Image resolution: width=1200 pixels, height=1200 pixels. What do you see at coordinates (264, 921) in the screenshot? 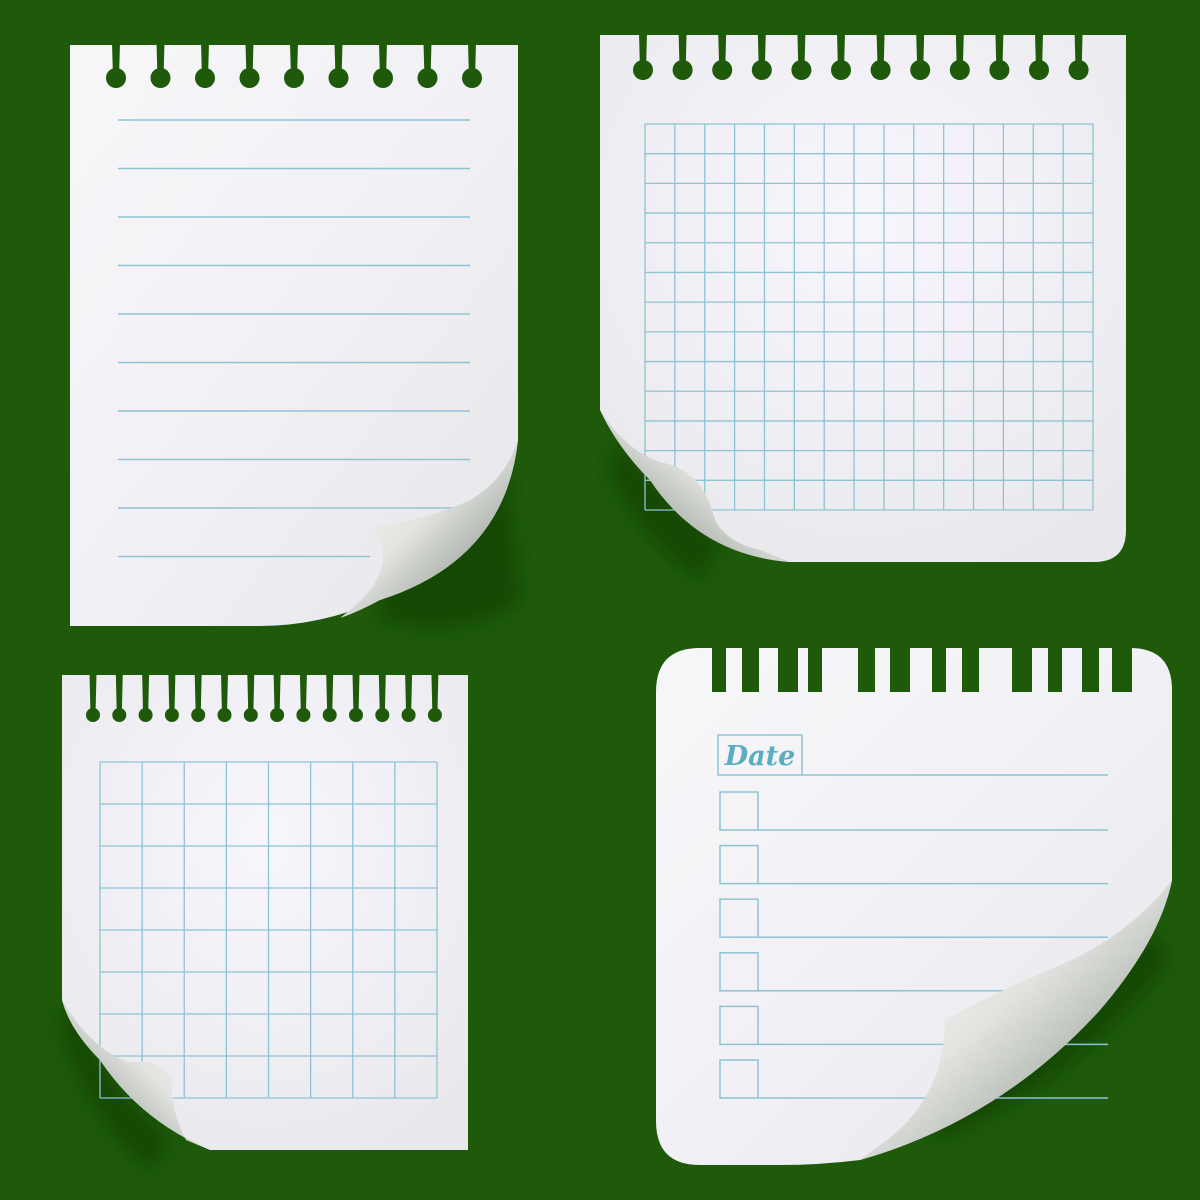
I see `small-grid-note` at bounding box center [264, 921].